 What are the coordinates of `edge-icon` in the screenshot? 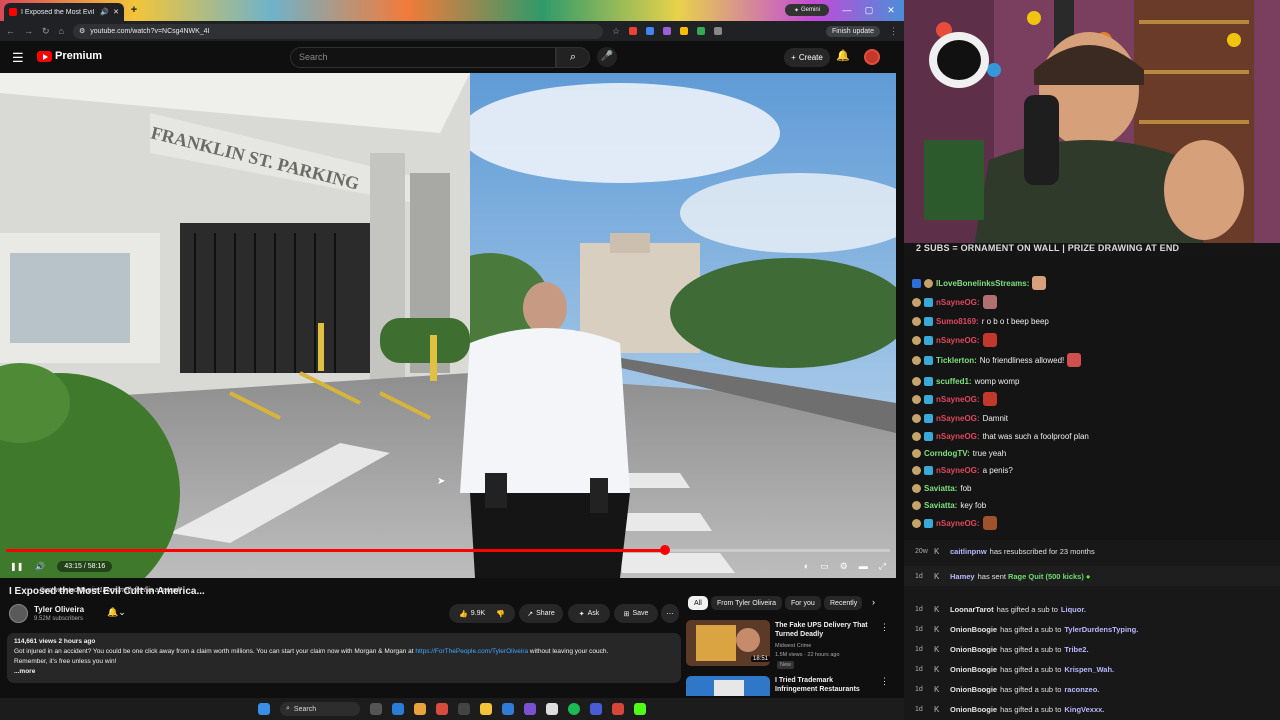 It's located at (398, 709).